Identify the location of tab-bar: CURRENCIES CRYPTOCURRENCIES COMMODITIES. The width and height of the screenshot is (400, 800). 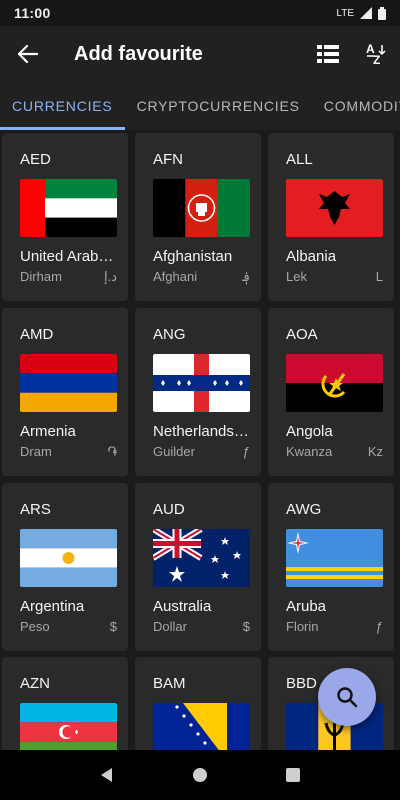
(200, 106).